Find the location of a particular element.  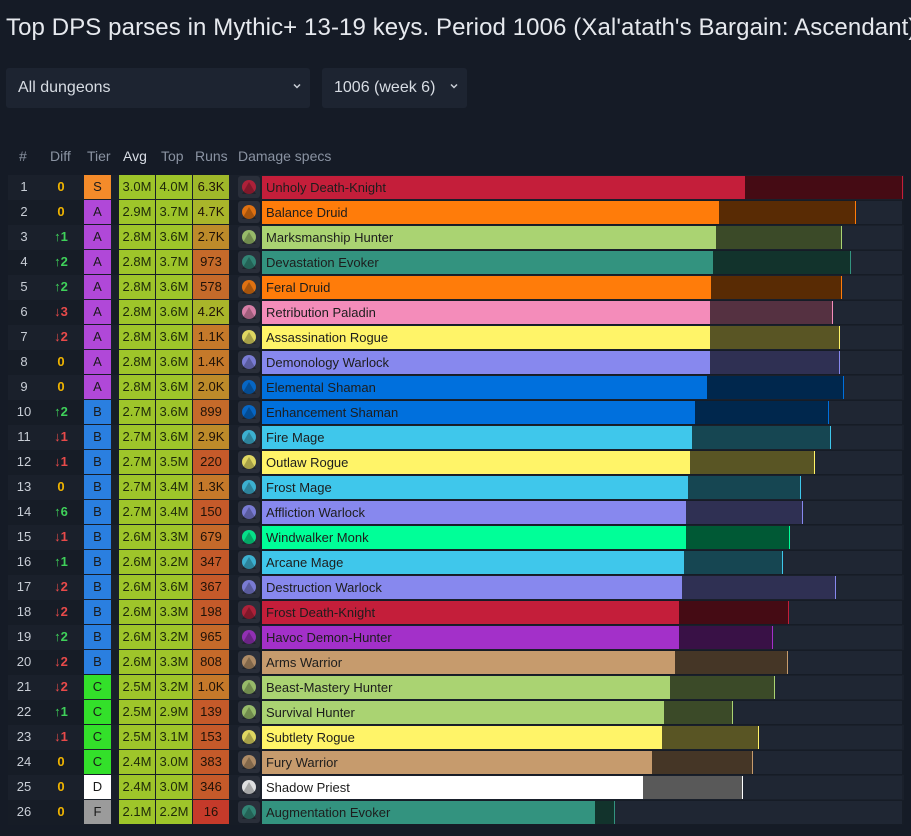

unholy-dk-icon is located at coordinates (249, 187).